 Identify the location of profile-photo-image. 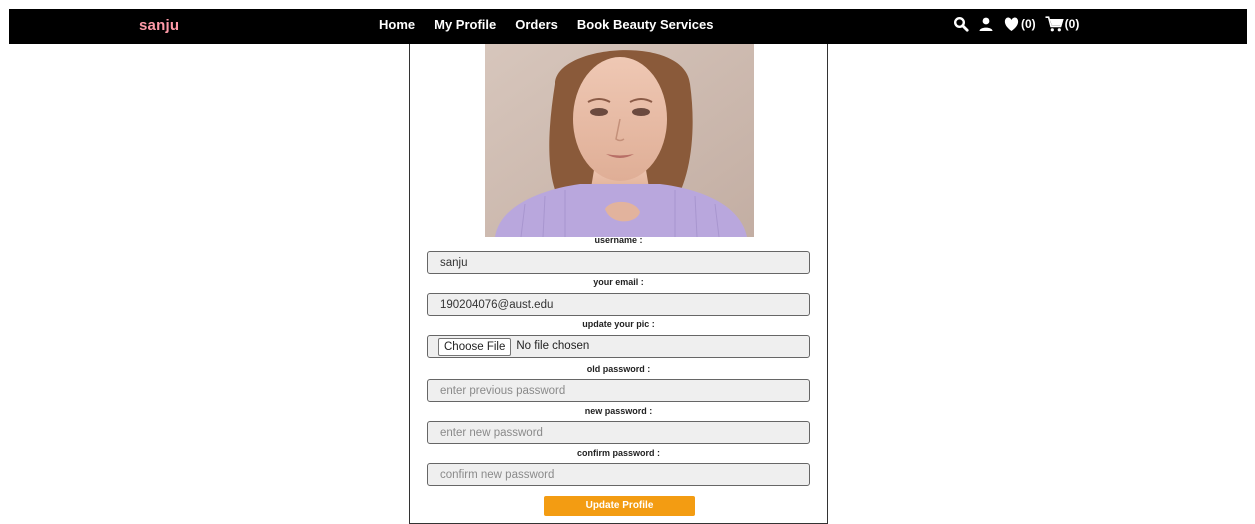
(619, 140).